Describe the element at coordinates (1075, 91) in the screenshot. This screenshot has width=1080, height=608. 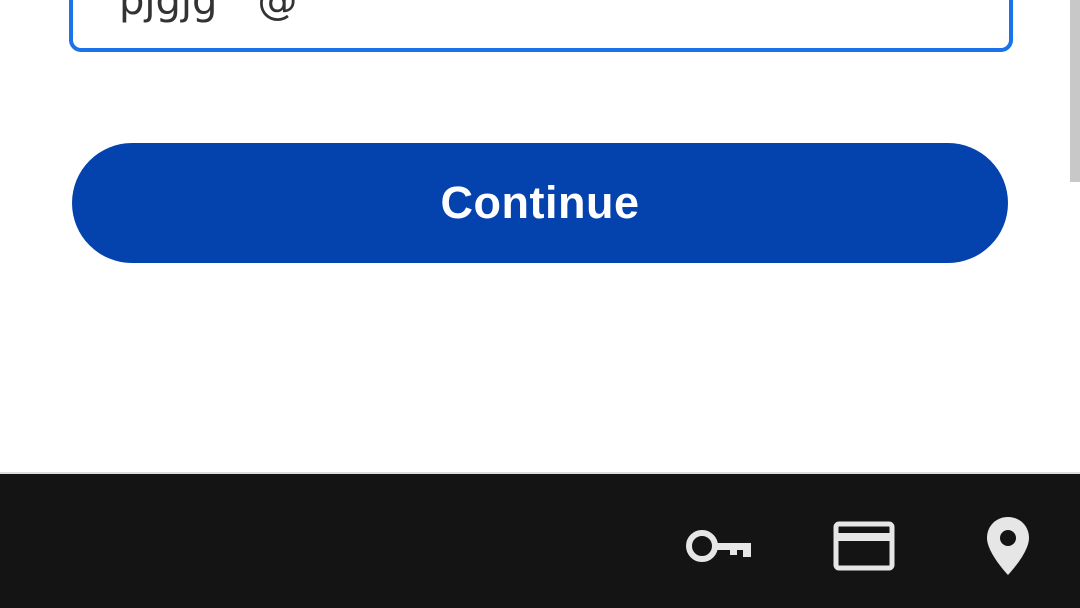
I see `scrollbar-thumb` at that location.